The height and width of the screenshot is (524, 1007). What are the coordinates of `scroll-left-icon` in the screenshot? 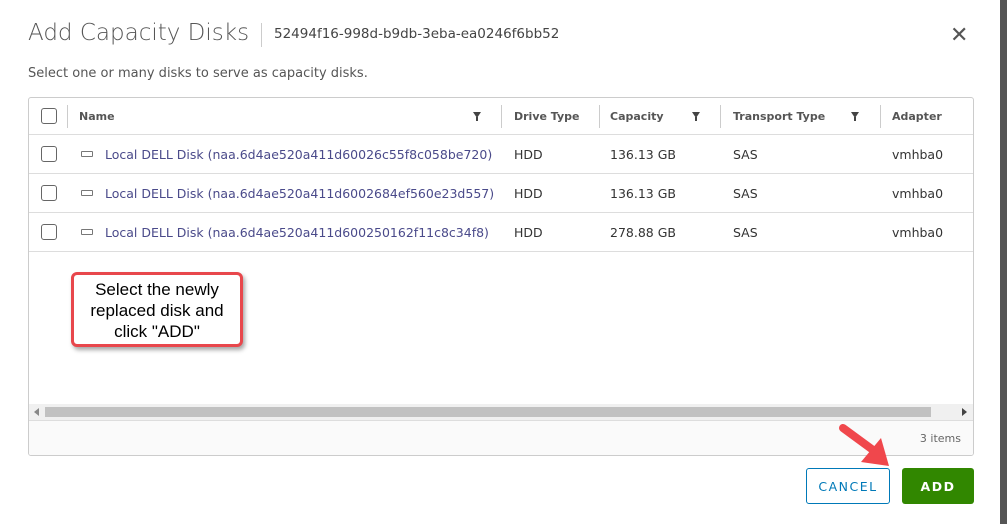 It's located at (36, 412).